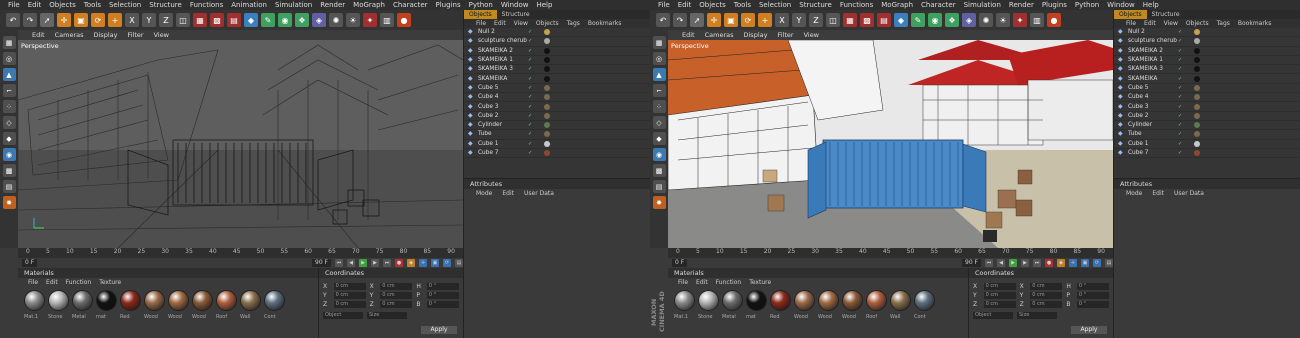 The width and height of the screenshot is (1300, 338). Describe the element at coordinates (1073, 263) in the screenshot. I see `position-key-icon: ✛` at that location.